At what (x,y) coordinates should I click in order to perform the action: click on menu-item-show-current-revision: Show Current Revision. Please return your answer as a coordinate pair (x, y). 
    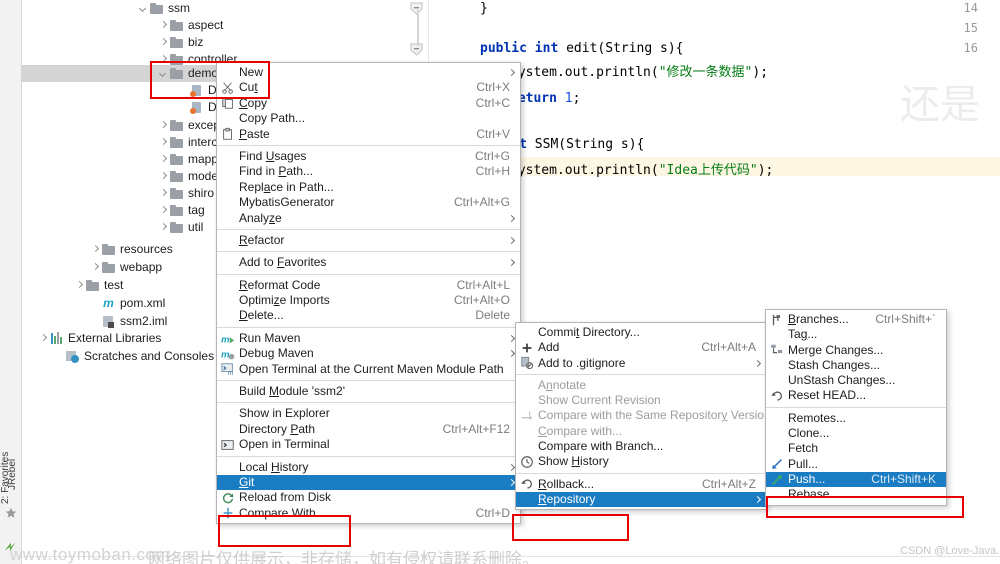
    Looking at the image, I should click on (641, 400).